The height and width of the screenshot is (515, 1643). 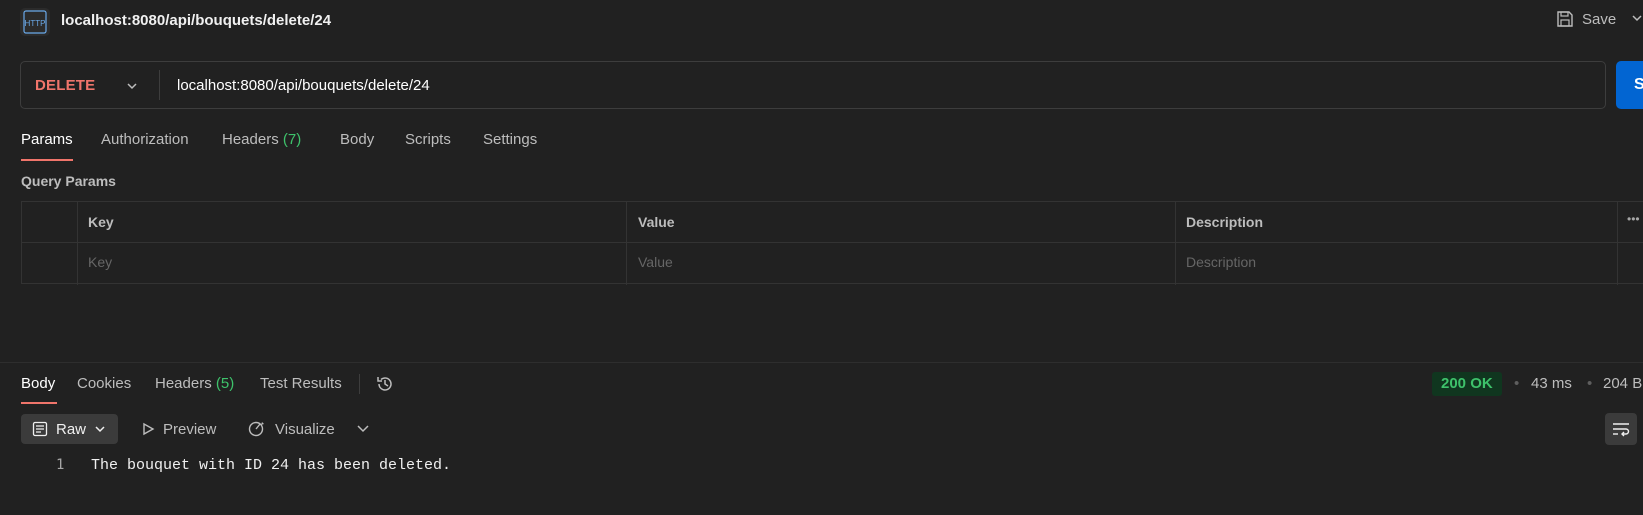 I want to click on tab-settings: Settings, so click(x=510, y=139).